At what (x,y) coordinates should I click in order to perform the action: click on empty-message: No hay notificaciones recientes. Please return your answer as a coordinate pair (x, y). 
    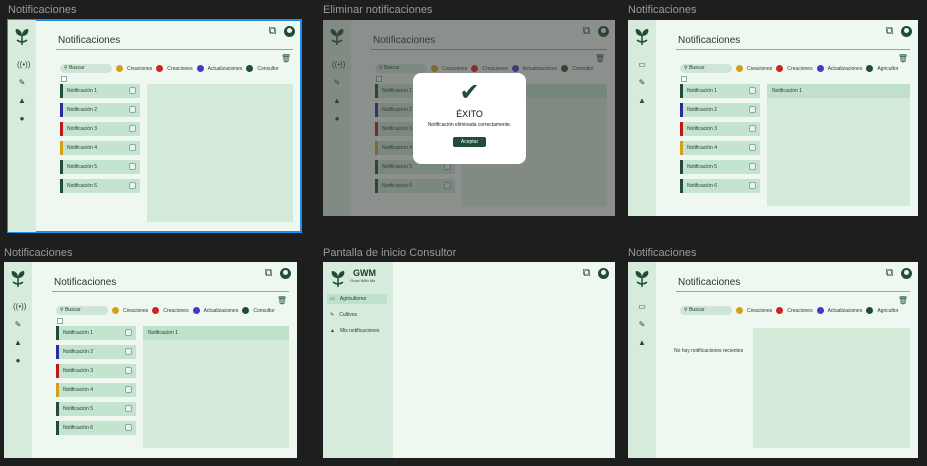
    Looking at the image, I should click on (709, 351).